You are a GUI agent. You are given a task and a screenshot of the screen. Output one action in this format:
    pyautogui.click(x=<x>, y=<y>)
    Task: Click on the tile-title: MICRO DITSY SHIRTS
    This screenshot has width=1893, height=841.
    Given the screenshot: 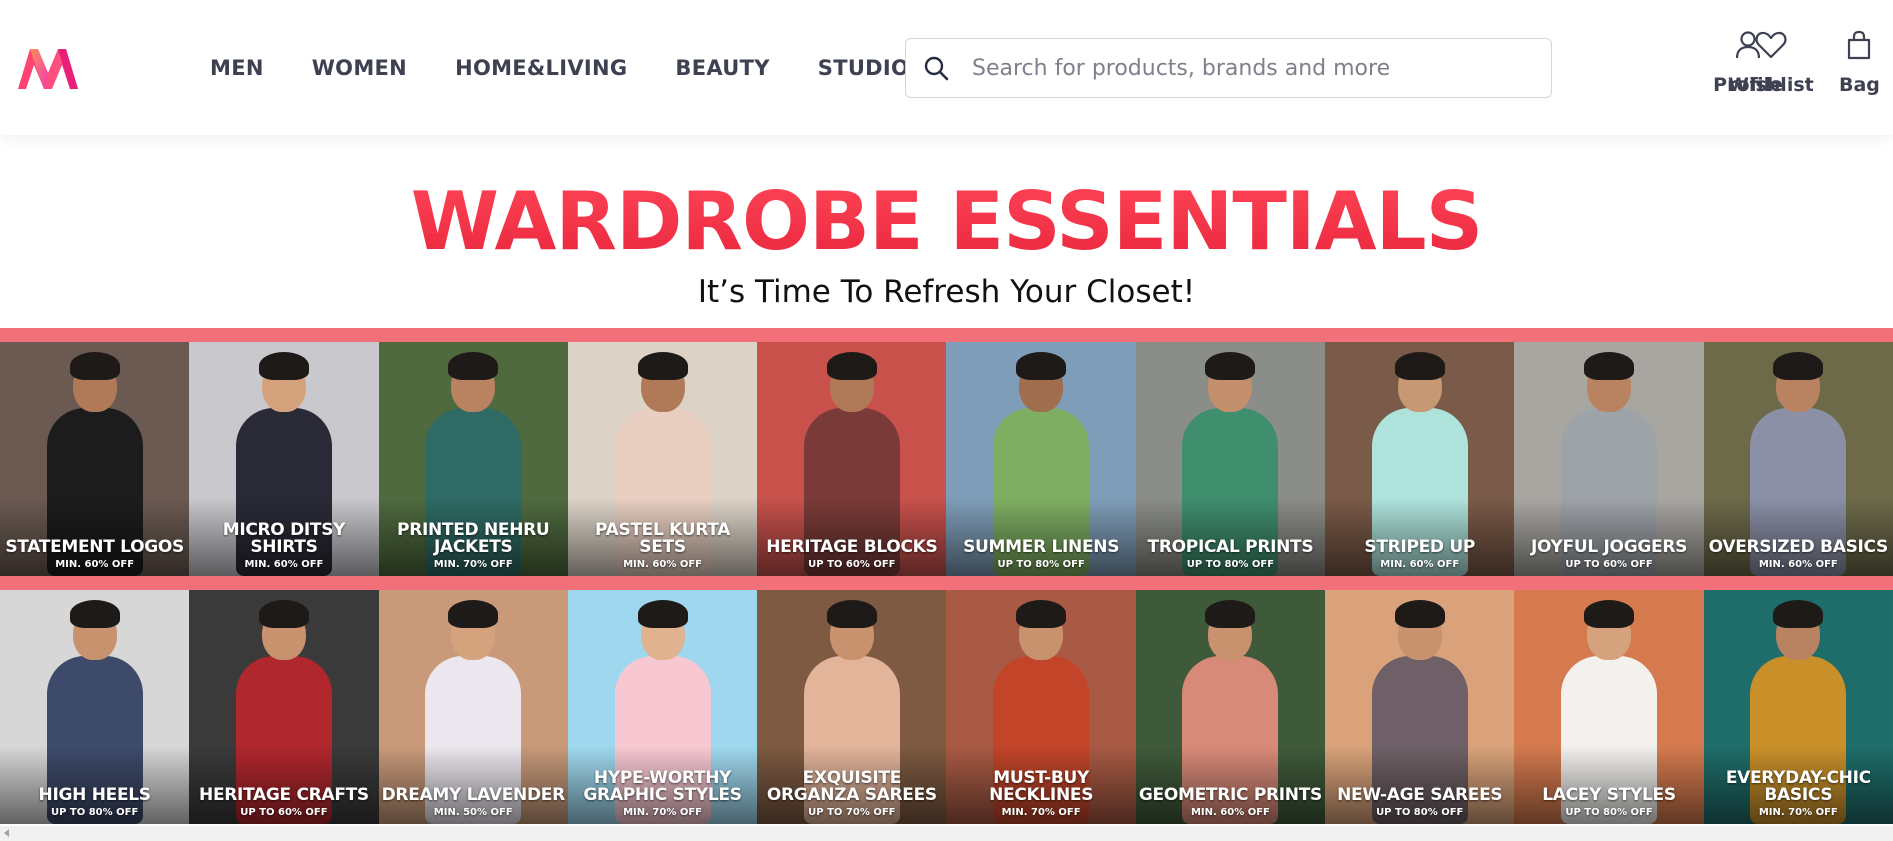 What is the action you would take?
    pyautogui.click(x=284, y=538)
    